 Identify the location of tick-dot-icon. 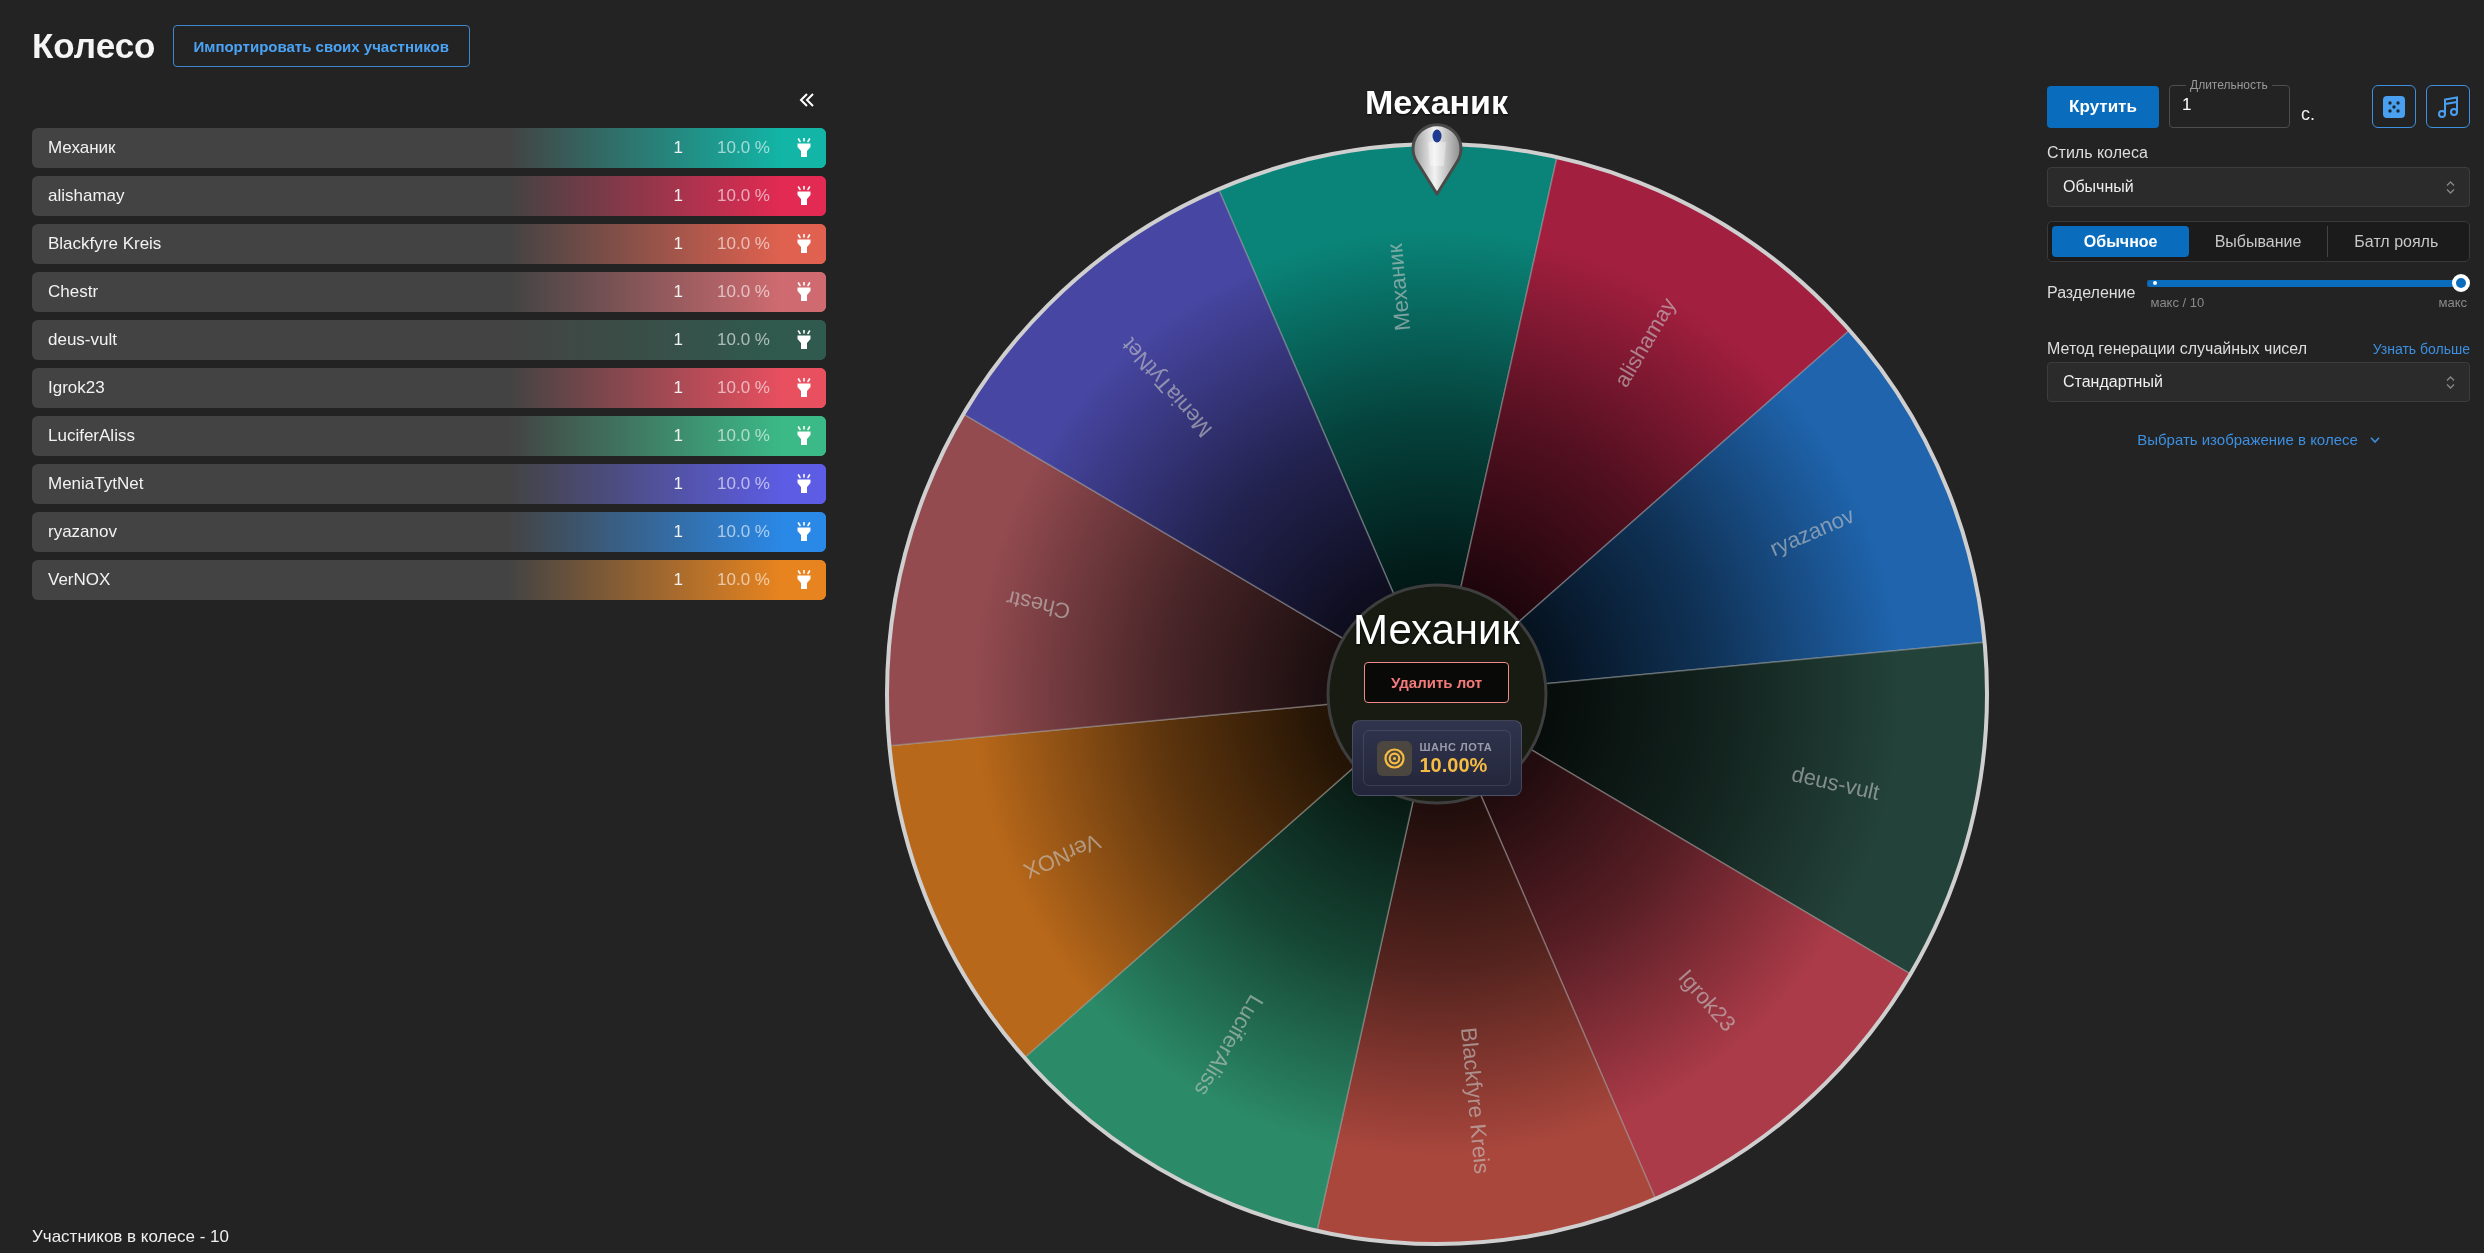
(2155, 283).